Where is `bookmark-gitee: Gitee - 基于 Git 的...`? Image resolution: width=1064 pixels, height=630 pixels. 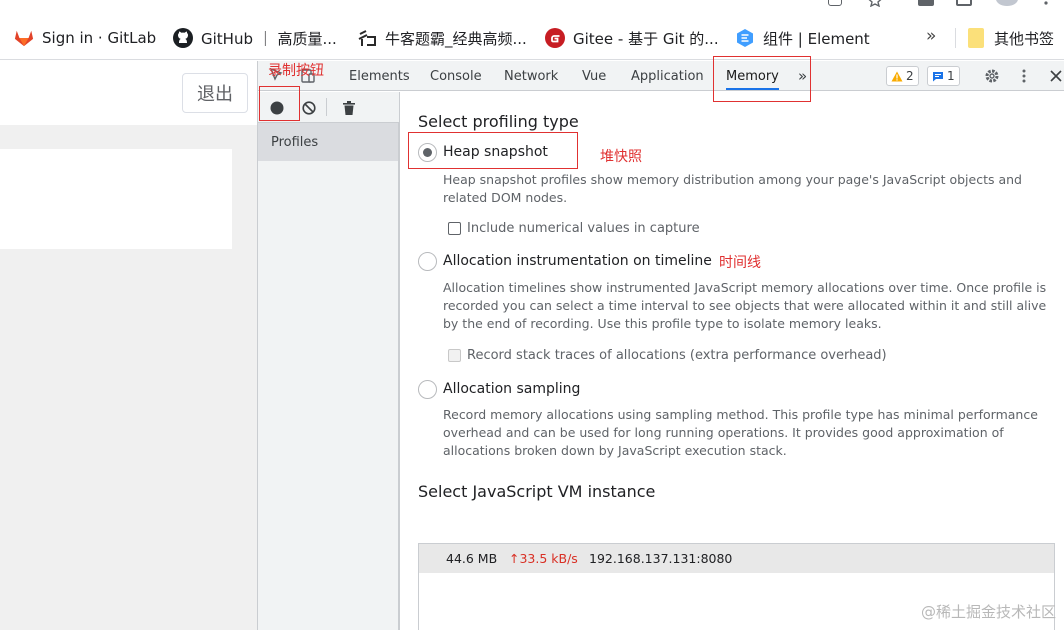
bookmark-gitee: Gitee - 基于 Git 的... is located at coordinates (632, 38).